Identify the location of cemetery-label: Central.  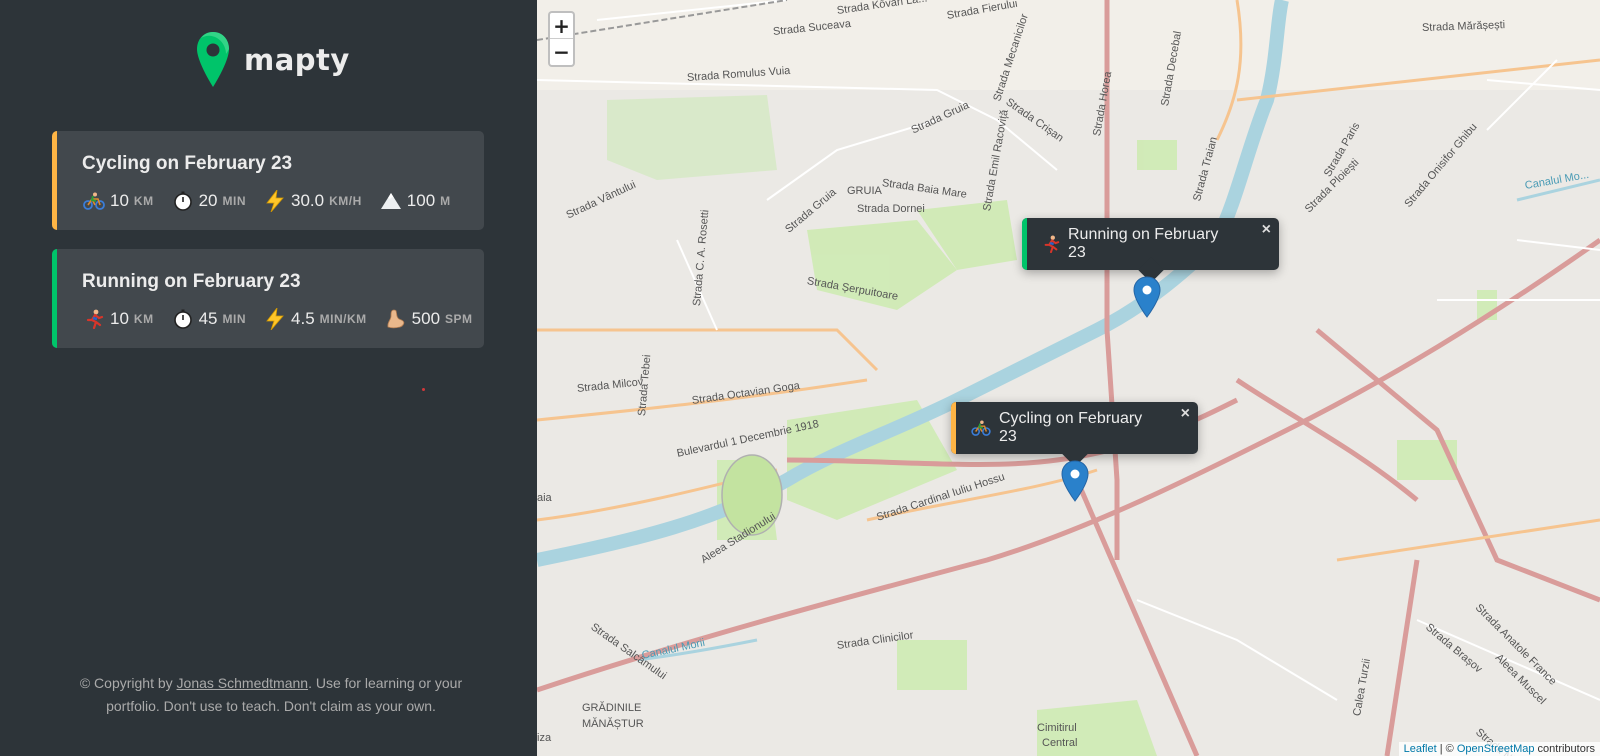
(1060, 743).